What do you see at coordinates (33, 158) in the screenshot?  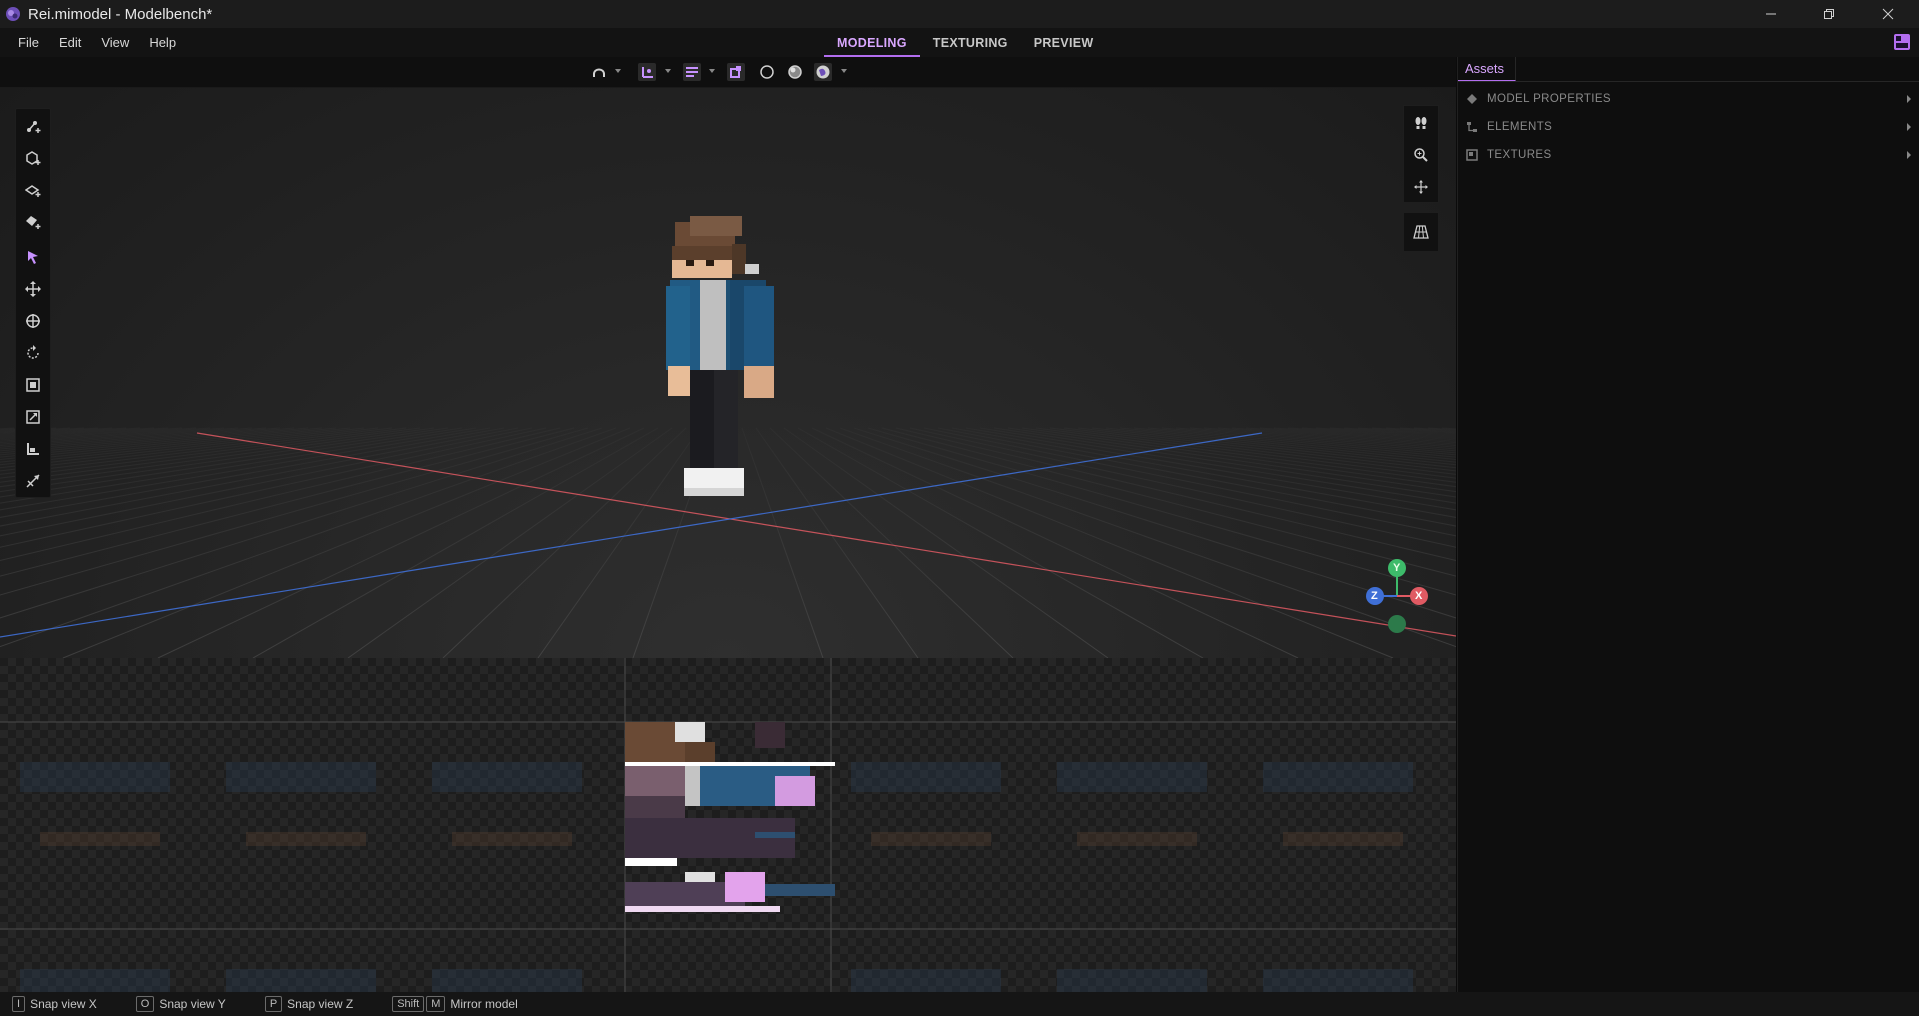 I see `create-cube-icon` at bounding box center [33, 158].